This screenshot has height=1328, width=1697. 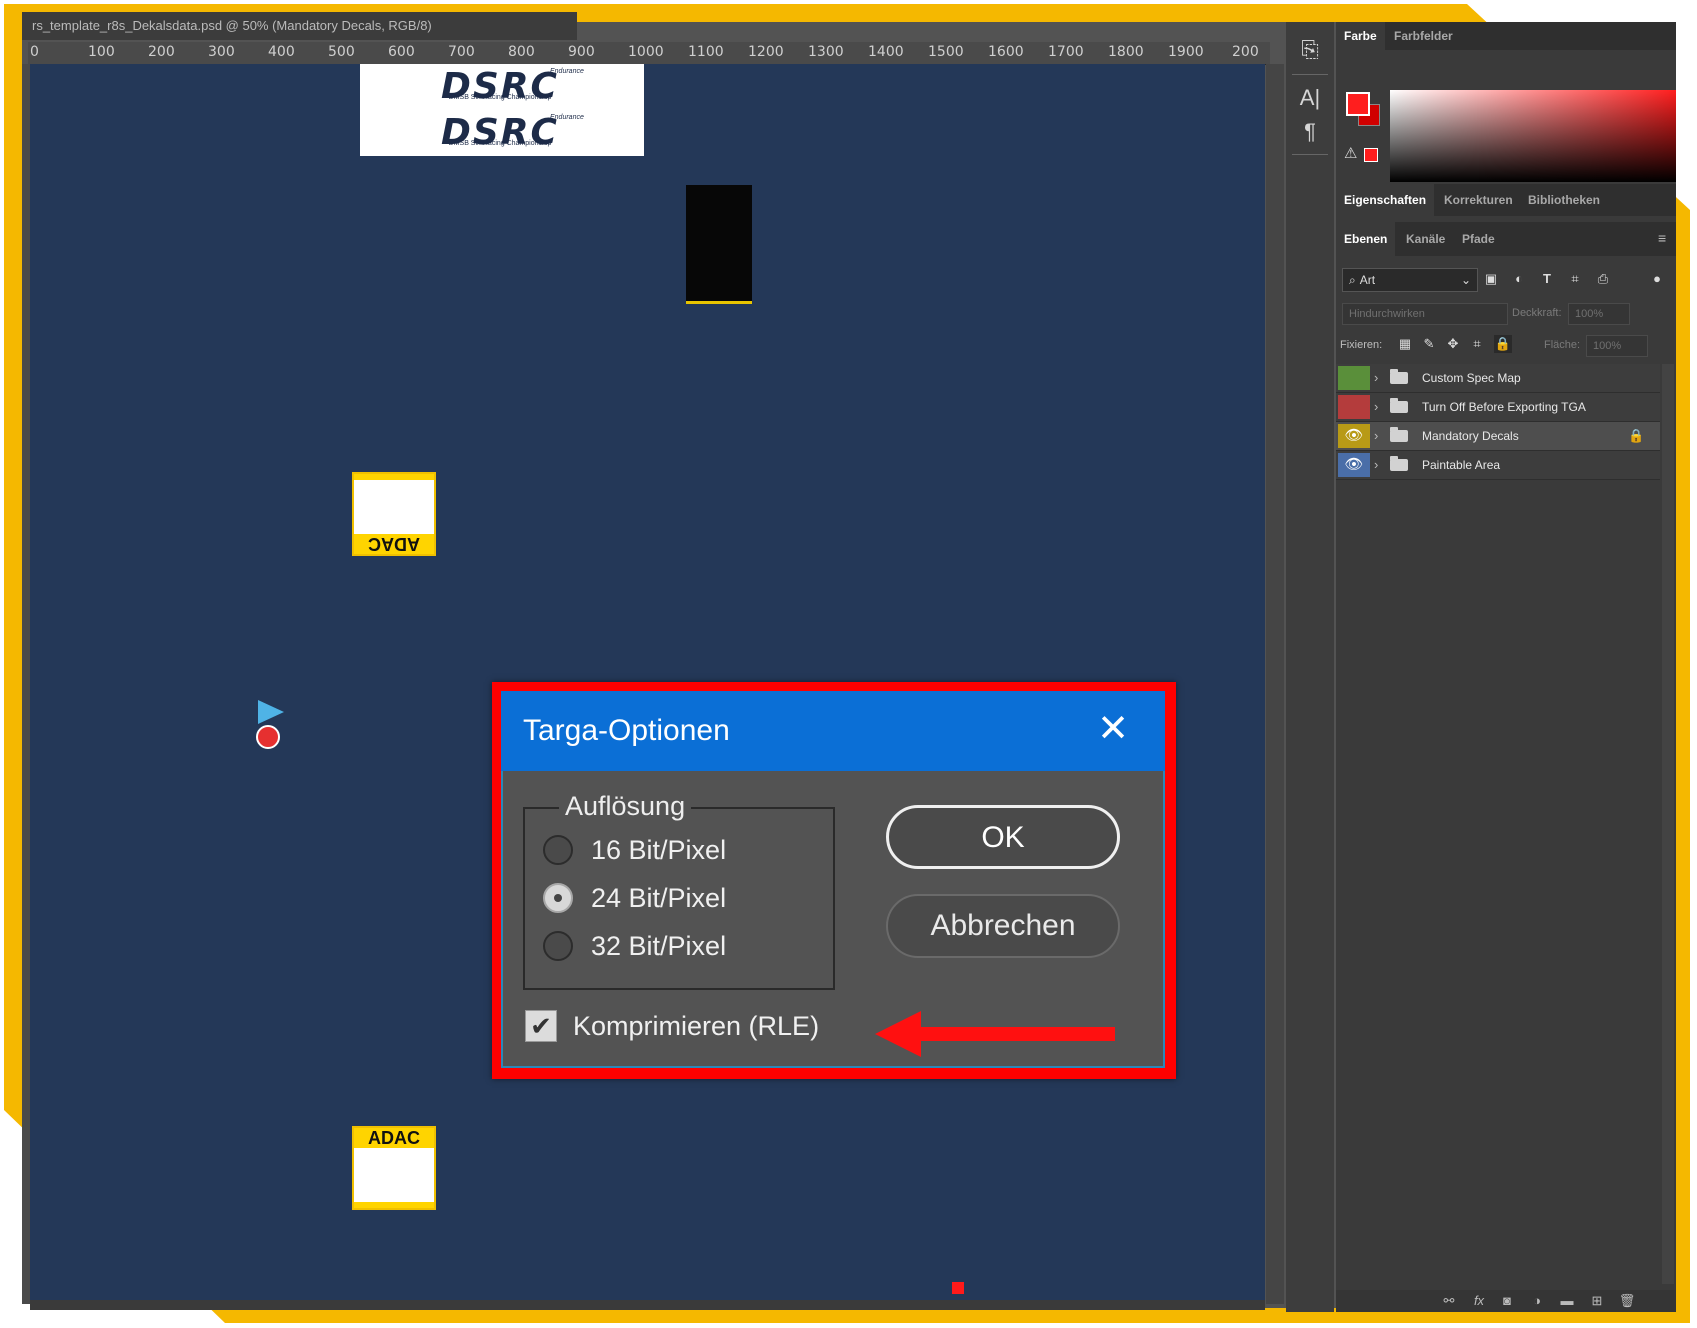 I want to click on blend-mode-select: Hindurchwirken, so click(x=1425, y=314).